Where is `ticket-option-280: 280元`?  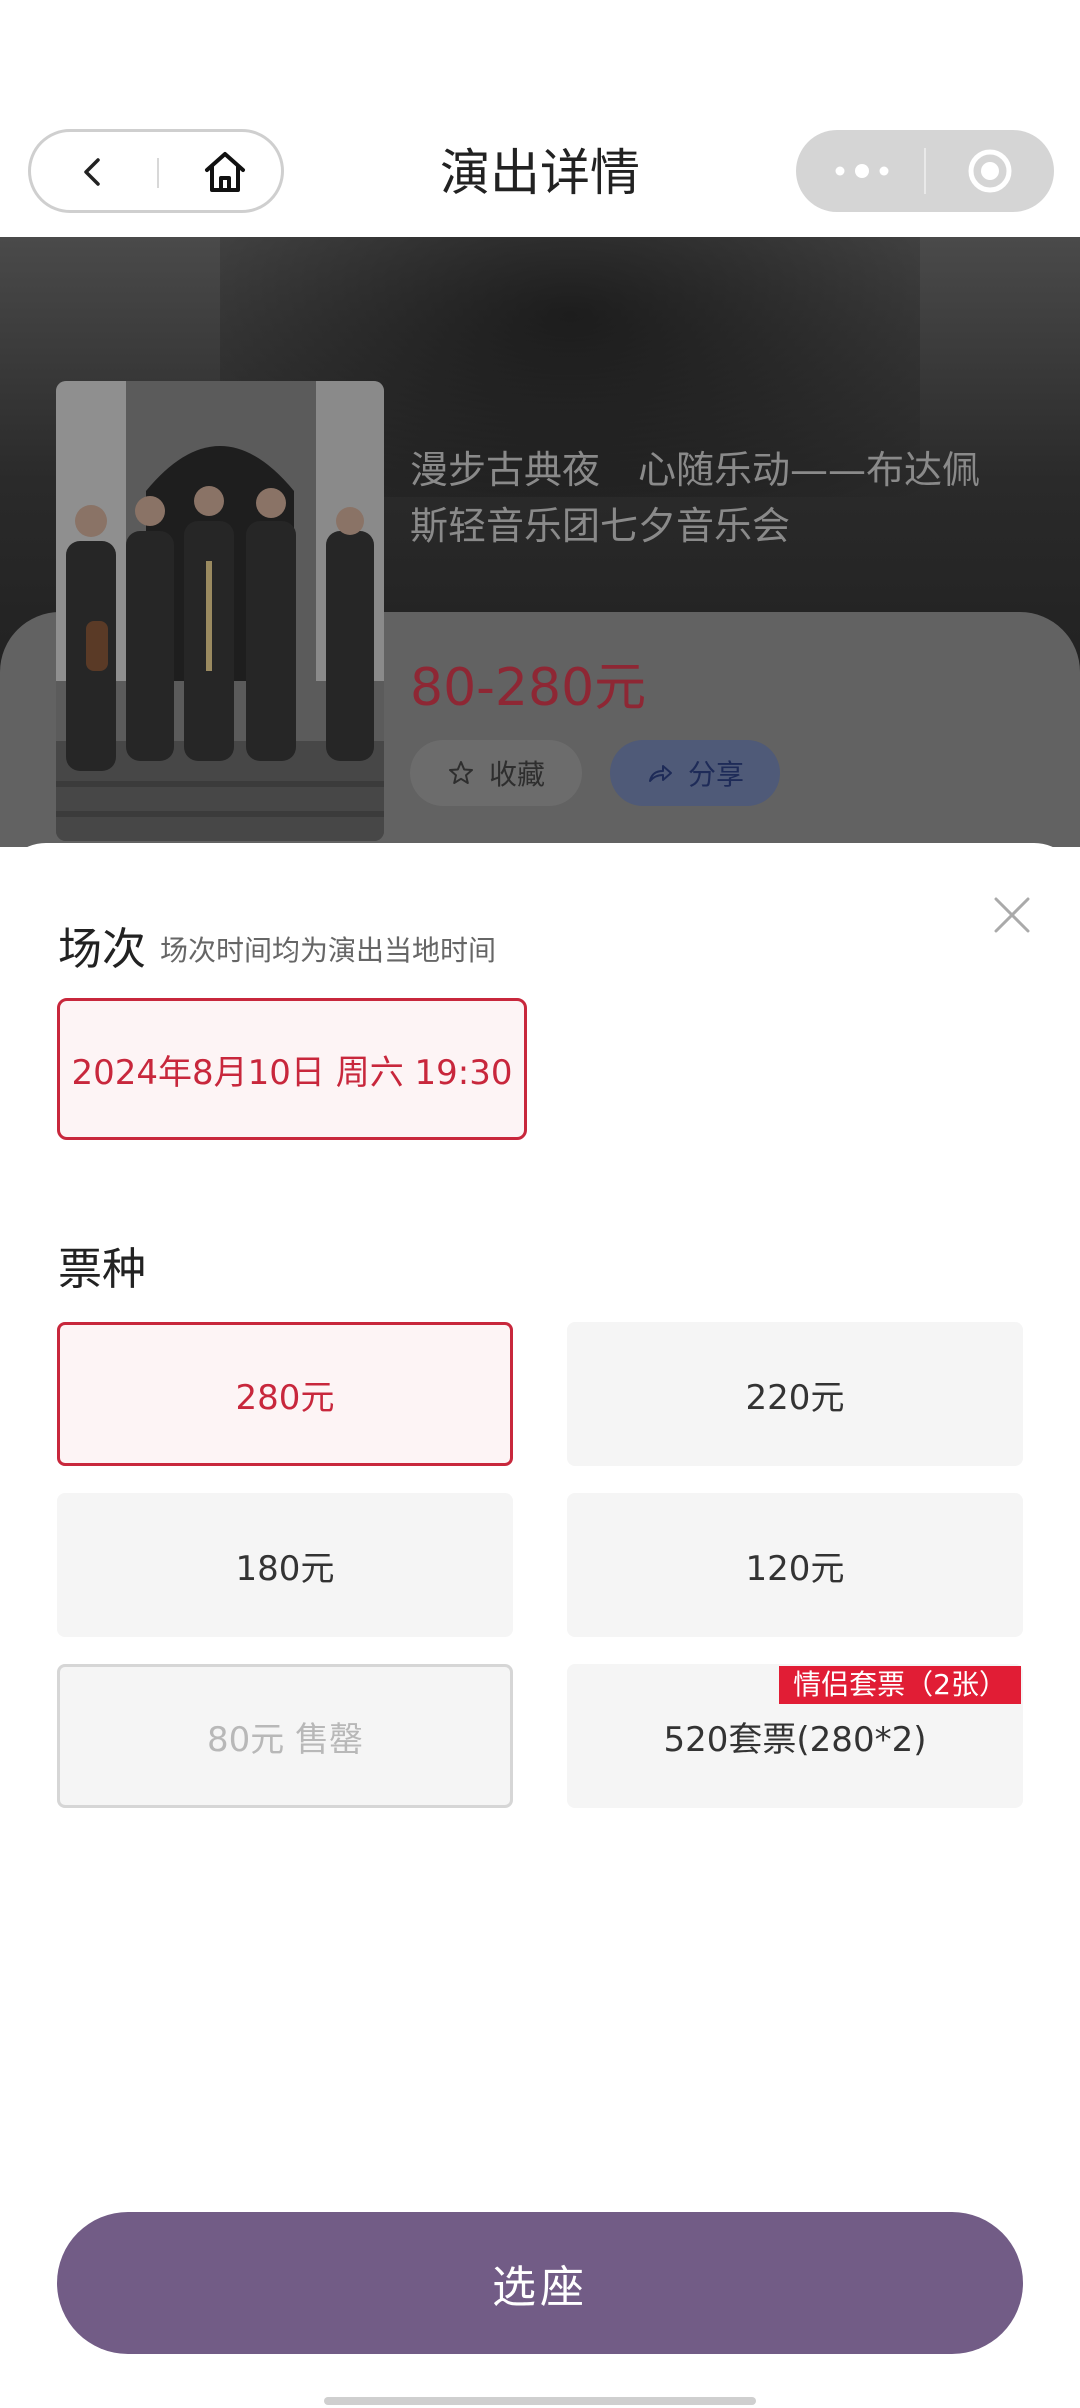
ticket-option-280: 280元 is located at coordinates (285, 1394).